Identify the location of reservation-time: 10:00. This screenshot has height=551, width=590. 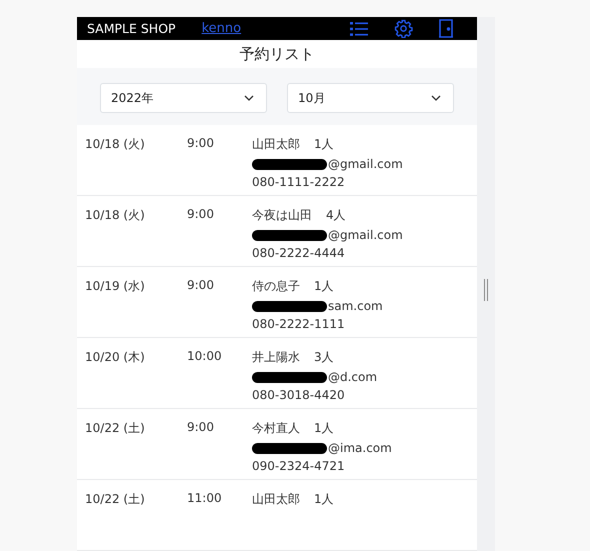
(205, 357).